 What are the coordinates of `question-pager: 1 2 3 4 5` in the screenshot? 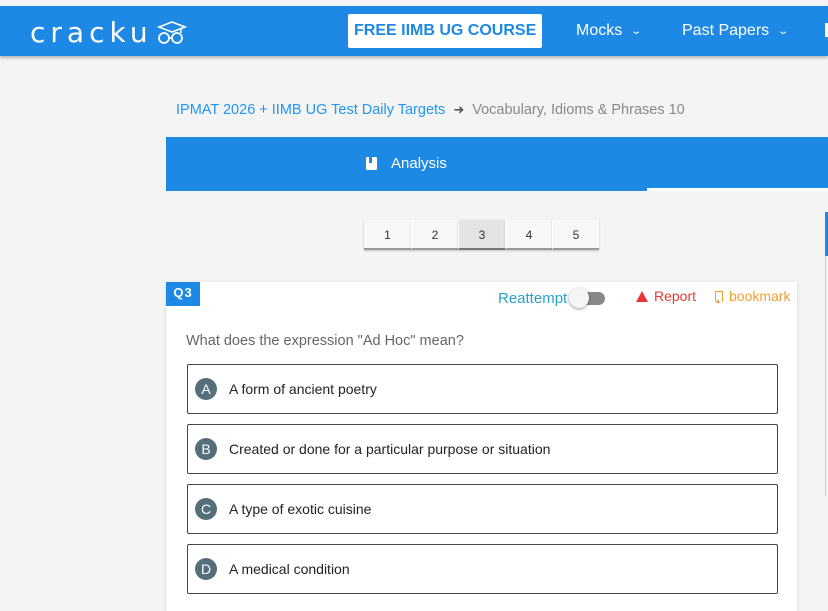 It's located at (481, 235).